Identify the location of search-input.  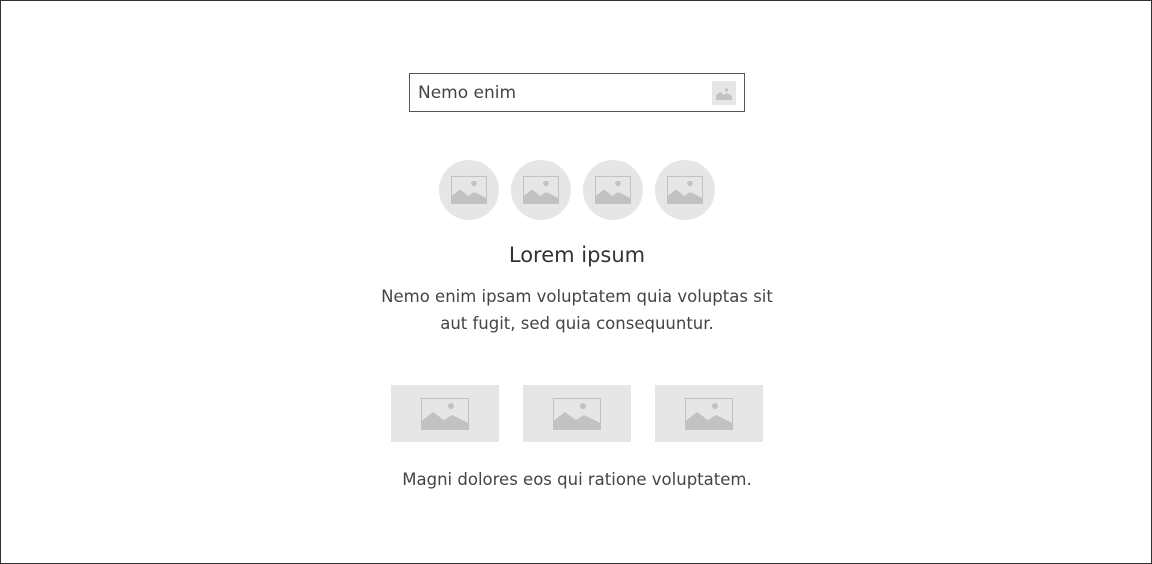
(560, 92).